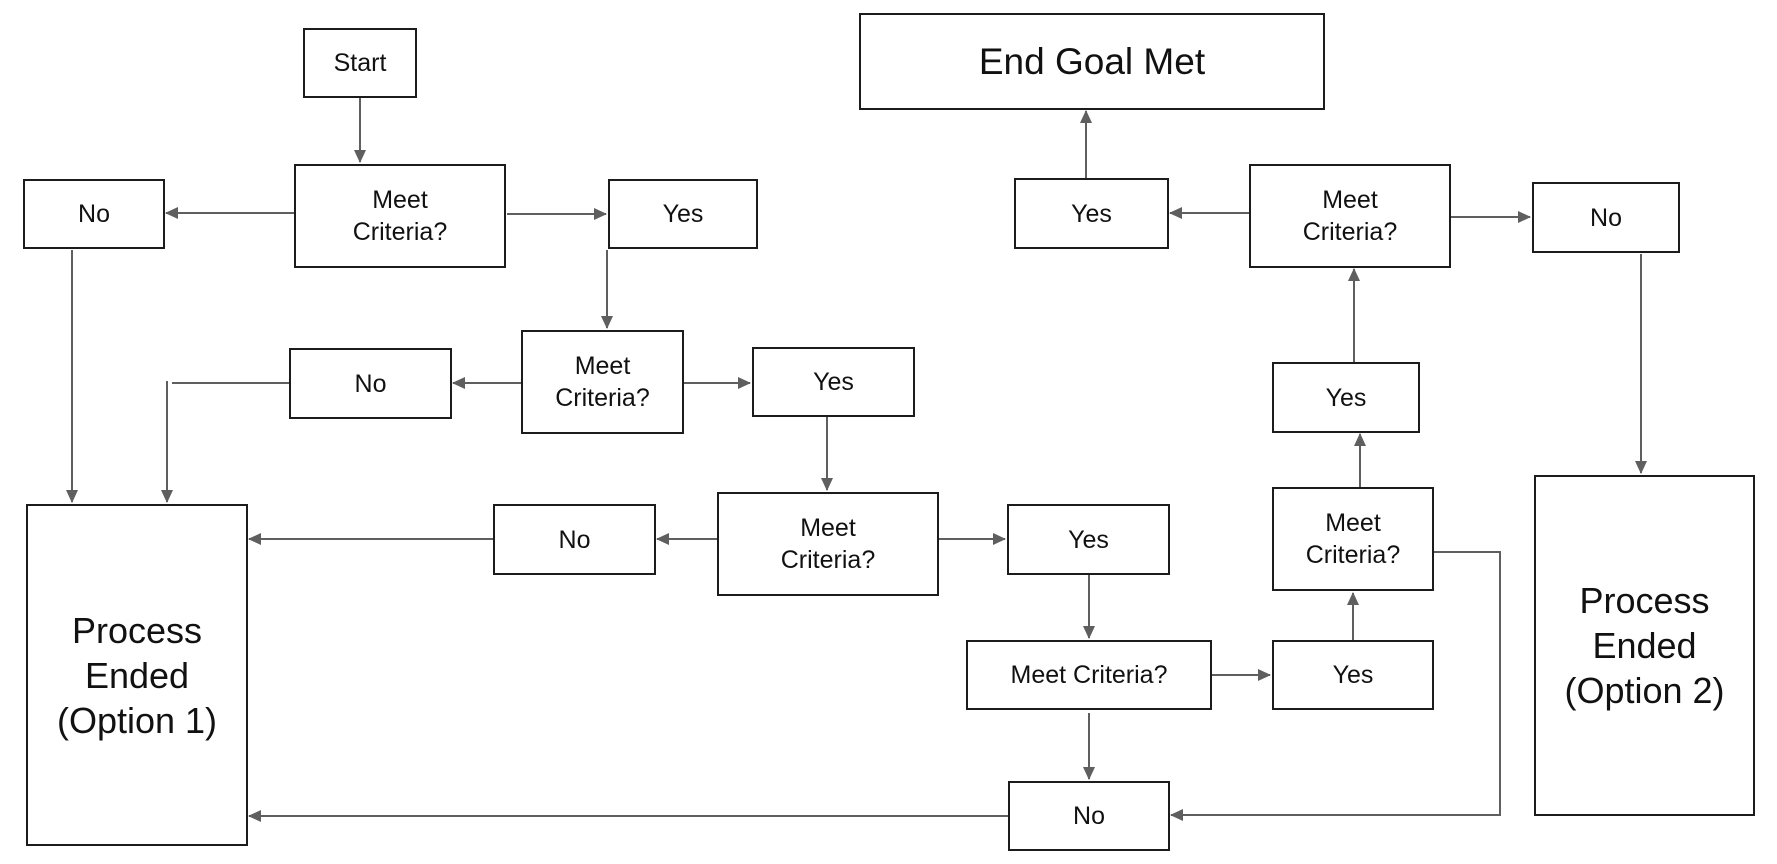 The image size is (1777, 864). Describe the element at coordinates (683, 214) in the screenshot. I see `yes-node-1: Yes` at that location.